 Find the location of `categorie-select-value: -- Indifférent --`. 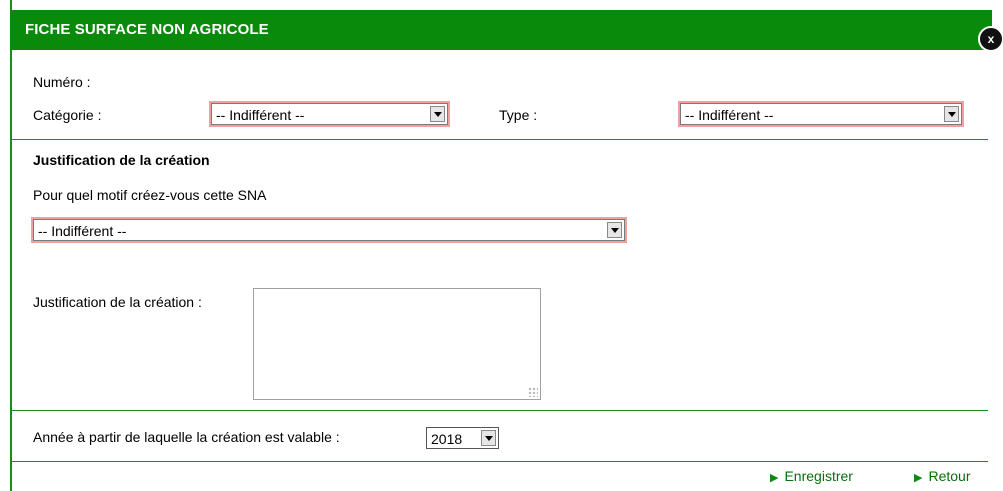

categorie-select-value: -- Indifférent -- is located at coordinates (260, 115).